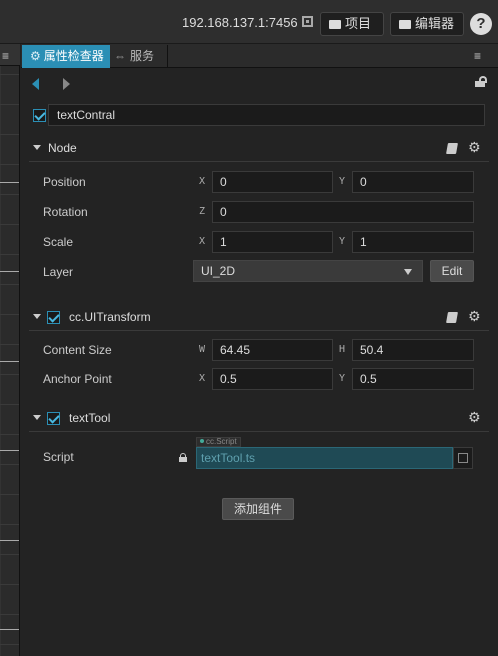 The width and height of the screenshot is (498, 656). Describe the element at coordinates (77, 350) in the screenshot. I see `content-size-label: Content Size` at that location.